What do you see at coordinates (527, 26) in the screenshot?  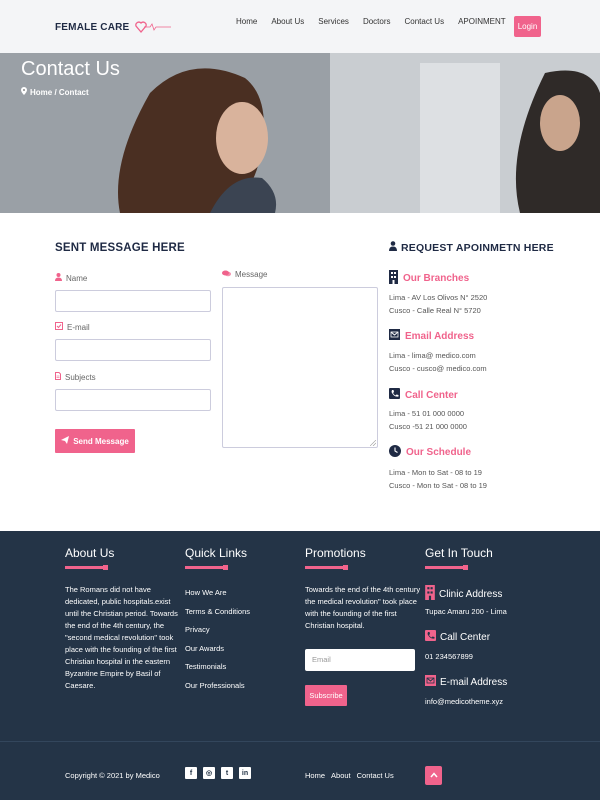 I see `login-button: Login` at bounding box center [527, 26].